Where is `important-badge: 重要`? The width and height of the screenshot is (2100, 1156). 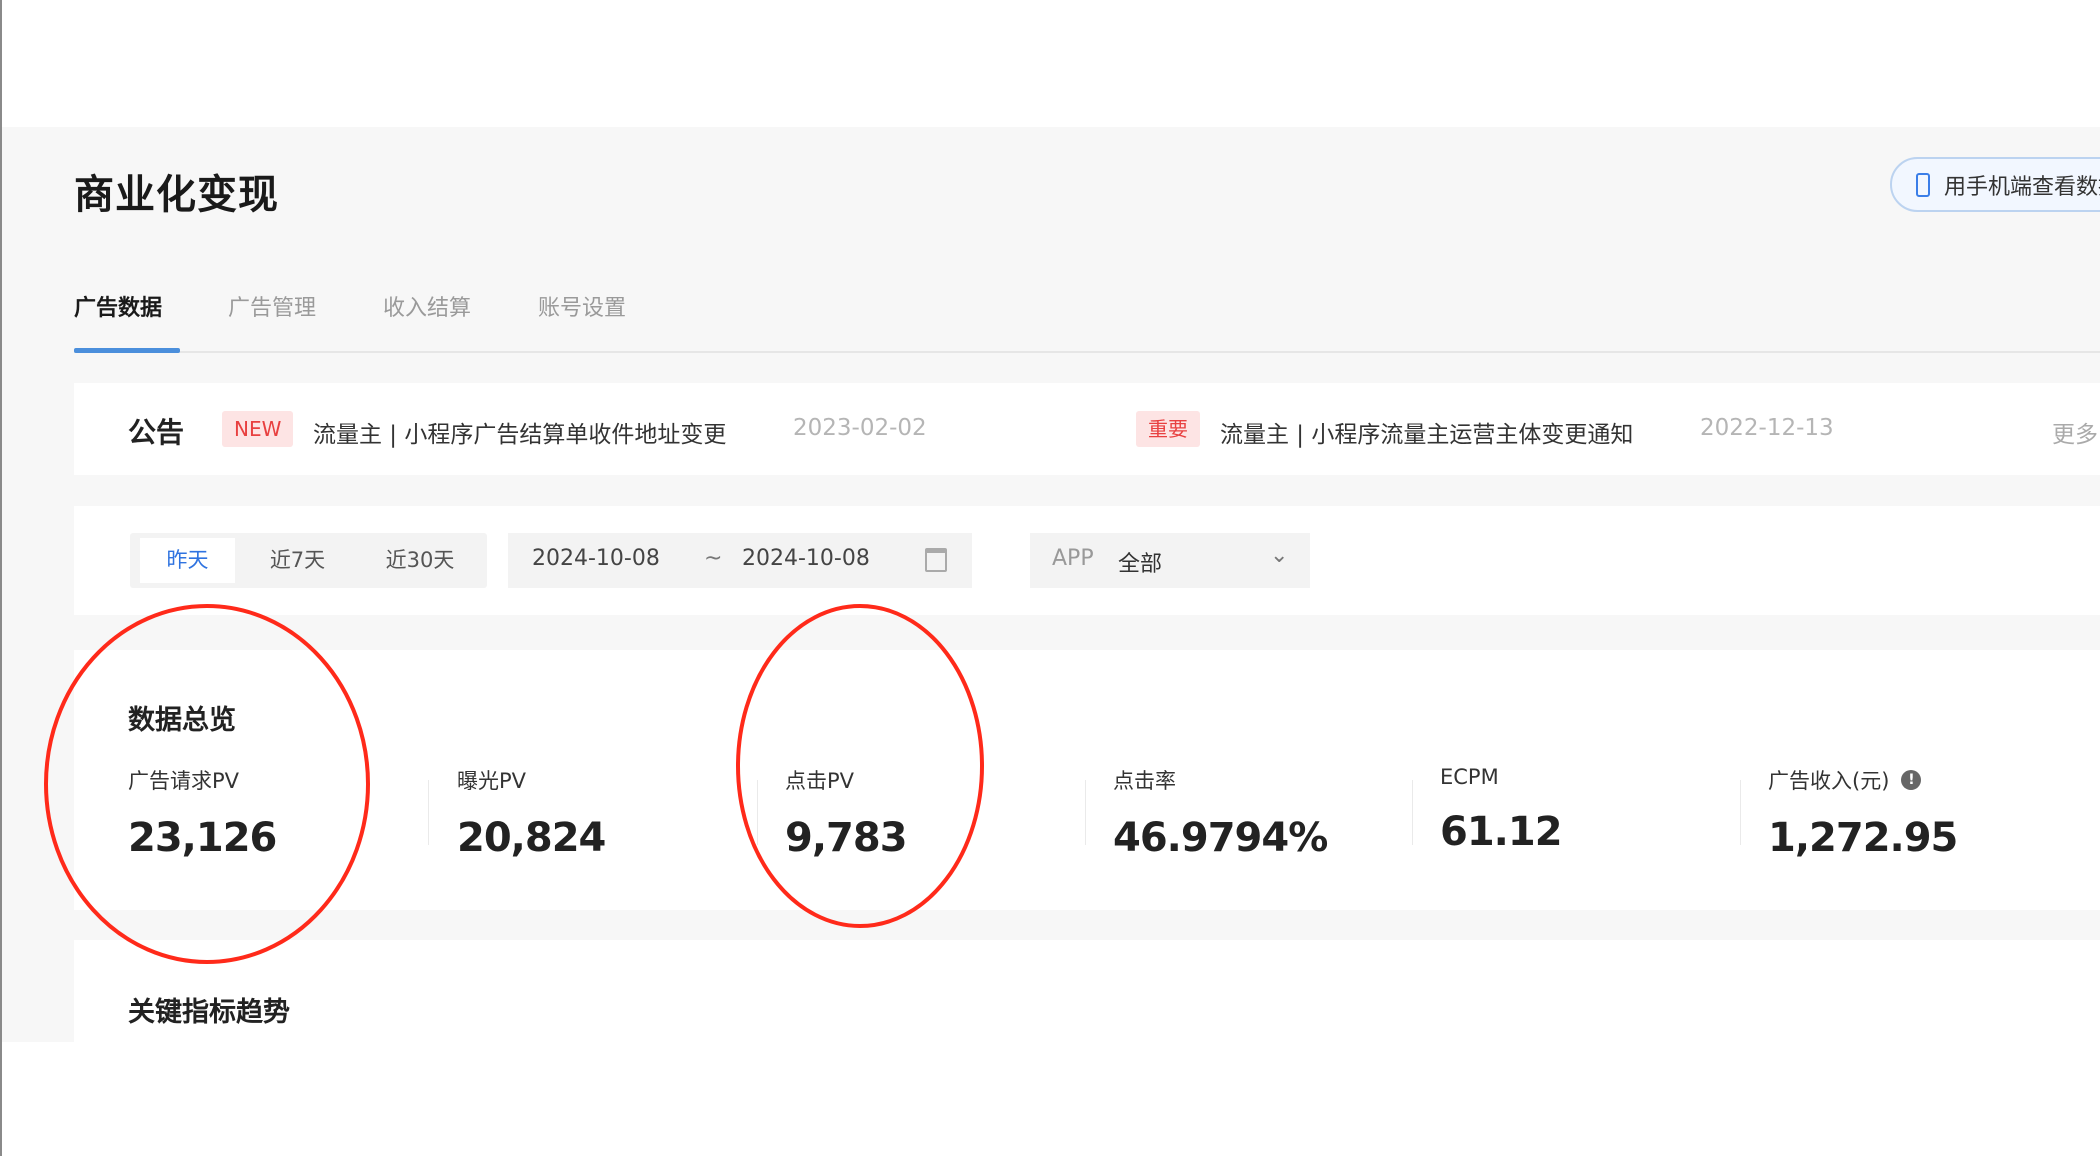
important-badge: 重要 is located at coordinates (1168, 429).